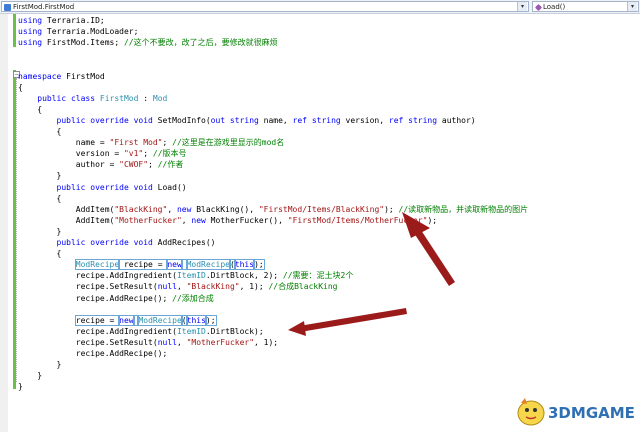 Image resolution: width=640 pixels, height=432 pixels. What do you see at coordinates (538, 7) in the screenshot?
I see `method-icon` at bounding box center [538, 7].